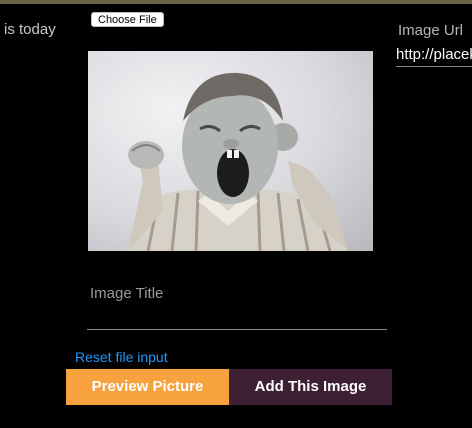 The height and width of the screenshot is (428, 472). What do you see at coordinates (30, 29) in the screenshot?
I see `left-panel-text: is today` at bounding box center [30, 29].